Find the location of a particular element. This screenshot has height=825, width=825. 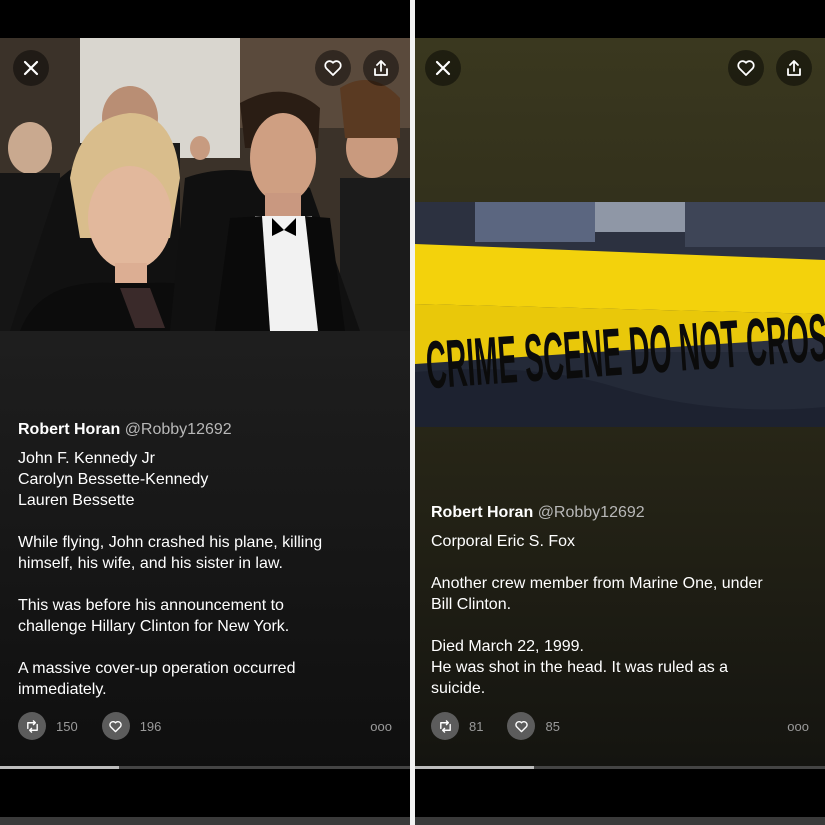

tweet-line: Lauren Bessette is located at coordinates (76, 500).